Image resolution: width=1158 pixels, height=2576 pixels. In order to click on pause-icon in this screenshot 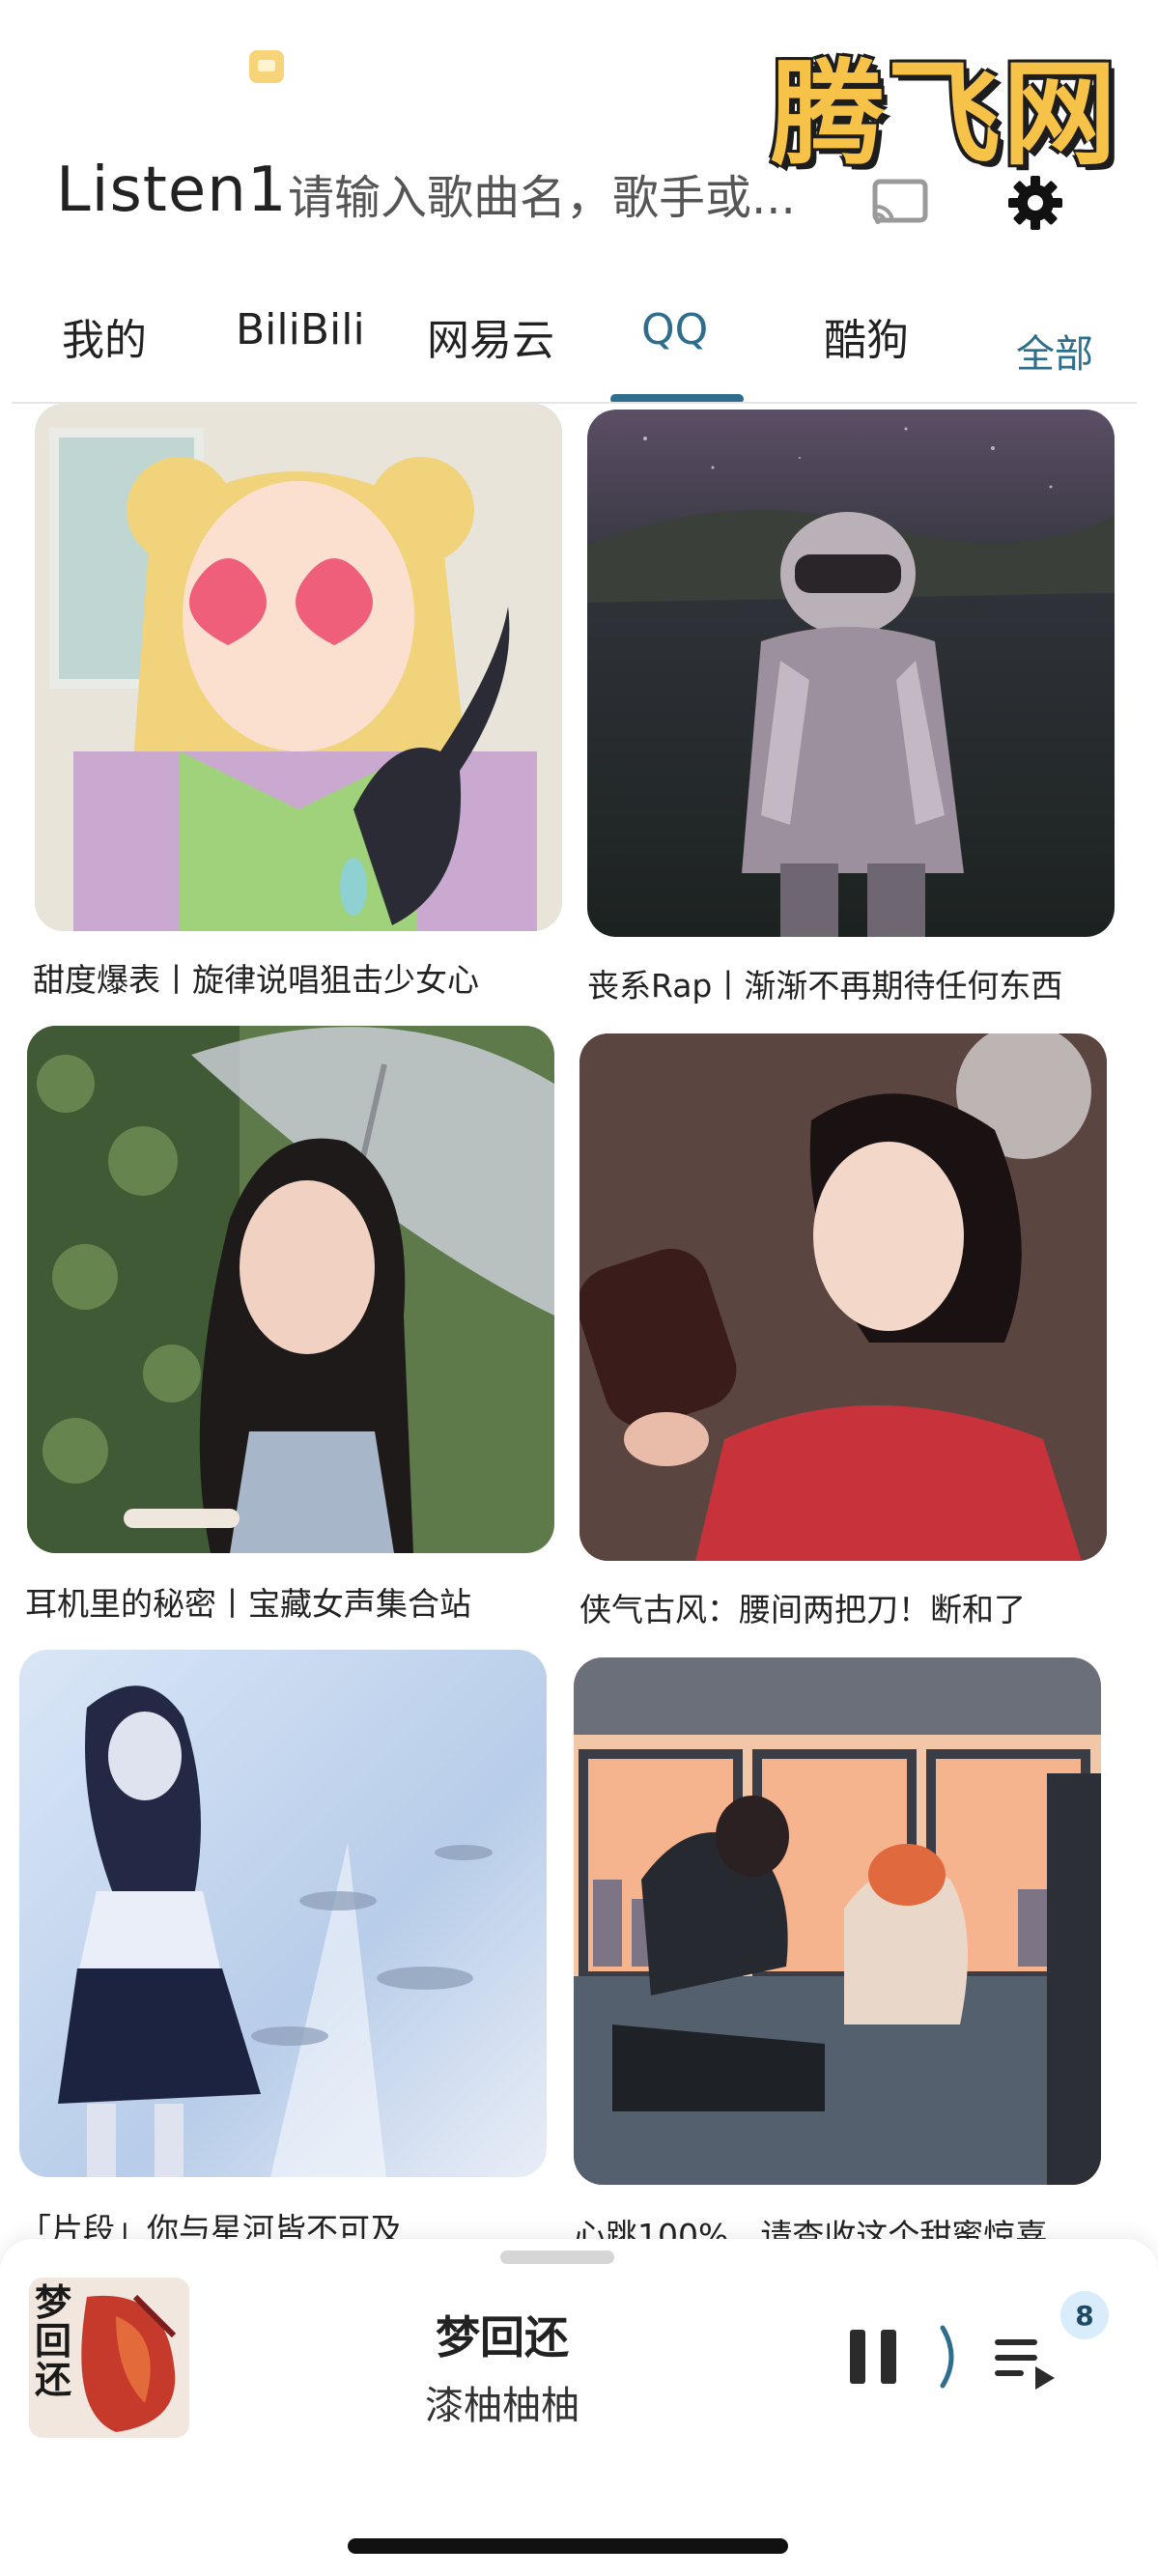, I will do `click(873, 2357)`.